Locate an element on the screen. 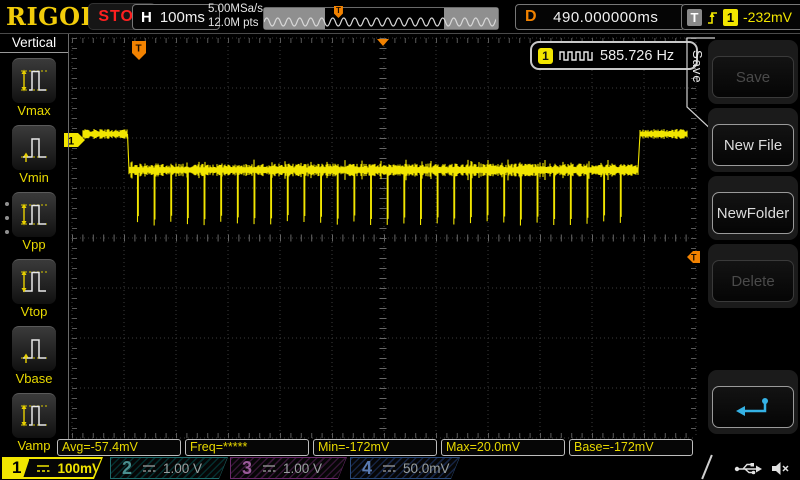 The image size is (800, 480). channel-4-tab: 4 50.0mV is located at coordinates (405, 468).